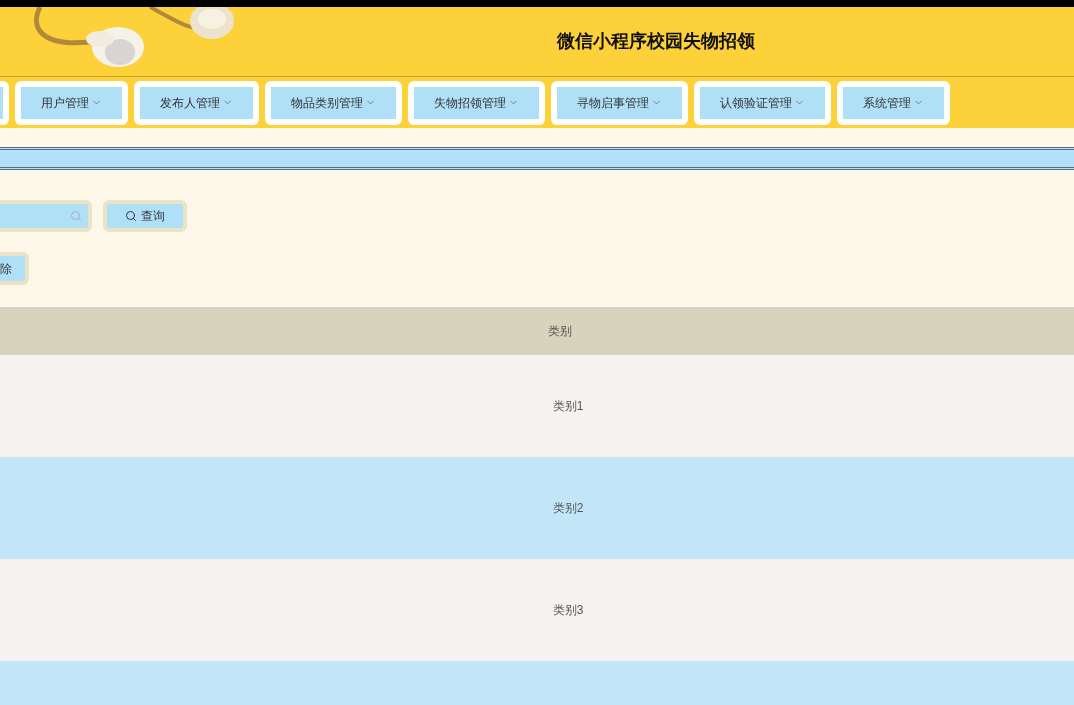 This screenshot has height=705, width=1074. Describe the element at coordinates (568, 406) in the screenshot. I see `table-cell-text: 类别1` at that location.